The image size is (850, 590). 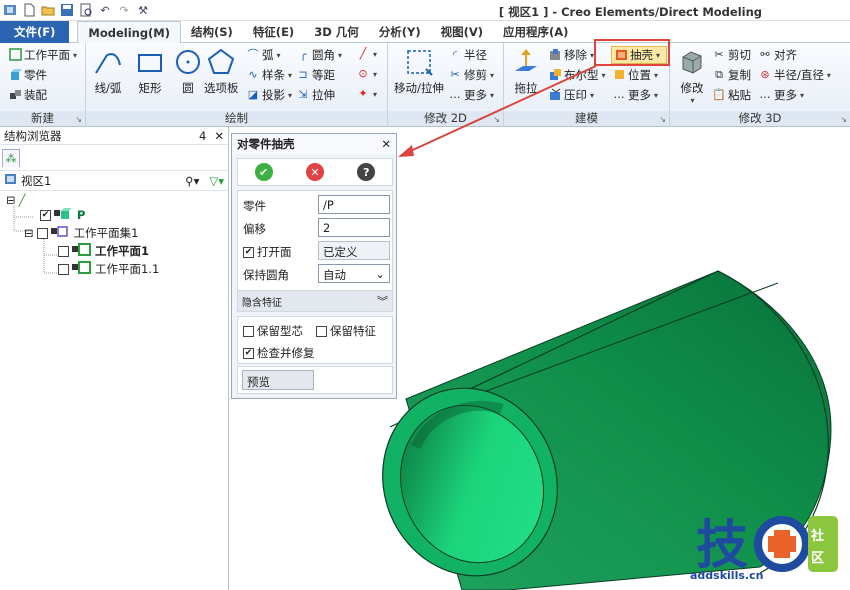 What do you see at coordinates (48, 10) in the screenshot?
I see `open-icon` at bounding box center [48, 10].